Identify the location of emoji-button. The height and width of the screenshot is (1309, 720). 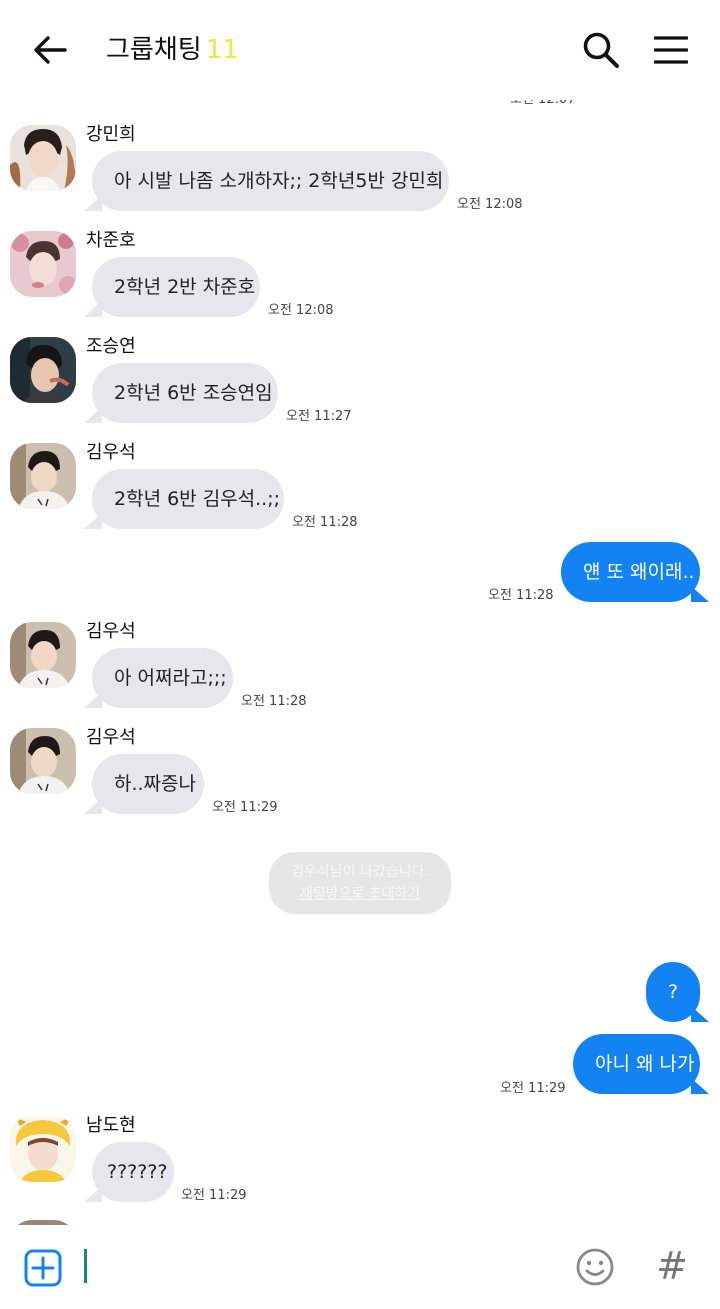
(595, 1267).